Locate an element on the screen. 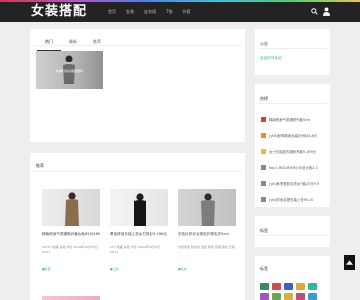 This screenshot has height=300, width=360. nav-item: 首页 is located at coordinates (112, 12).